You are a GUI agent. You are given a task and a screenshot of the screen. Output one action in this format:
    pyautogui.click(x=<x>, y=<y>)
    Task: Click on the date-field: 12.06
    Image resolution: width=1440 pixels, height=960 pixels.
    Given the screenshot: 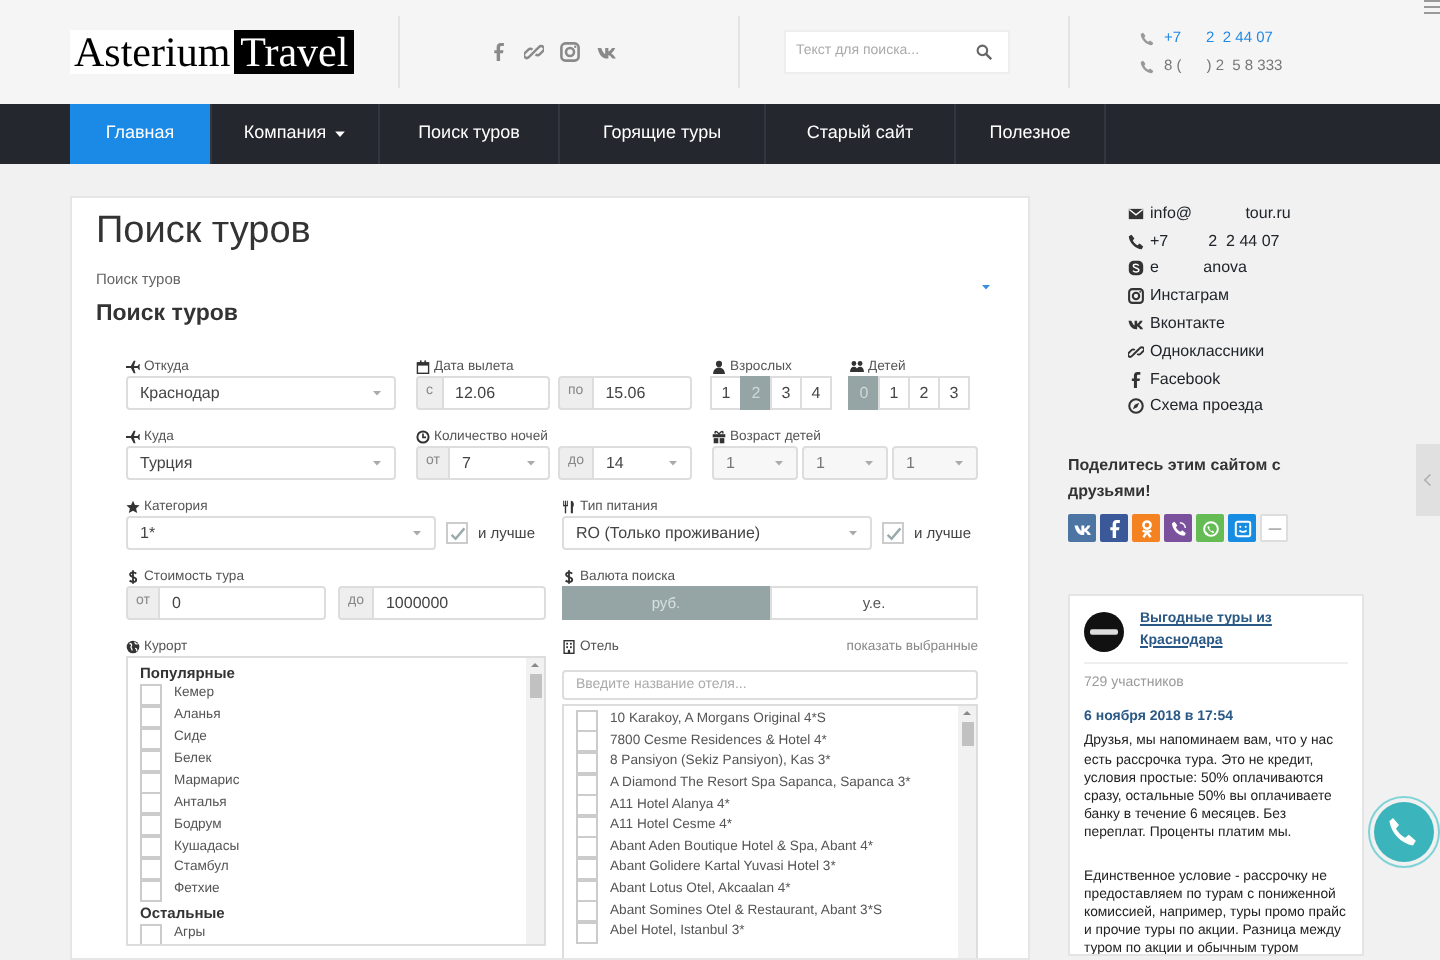 What is the action you would take?
    pyautogui.click(x=496, y=393)
    